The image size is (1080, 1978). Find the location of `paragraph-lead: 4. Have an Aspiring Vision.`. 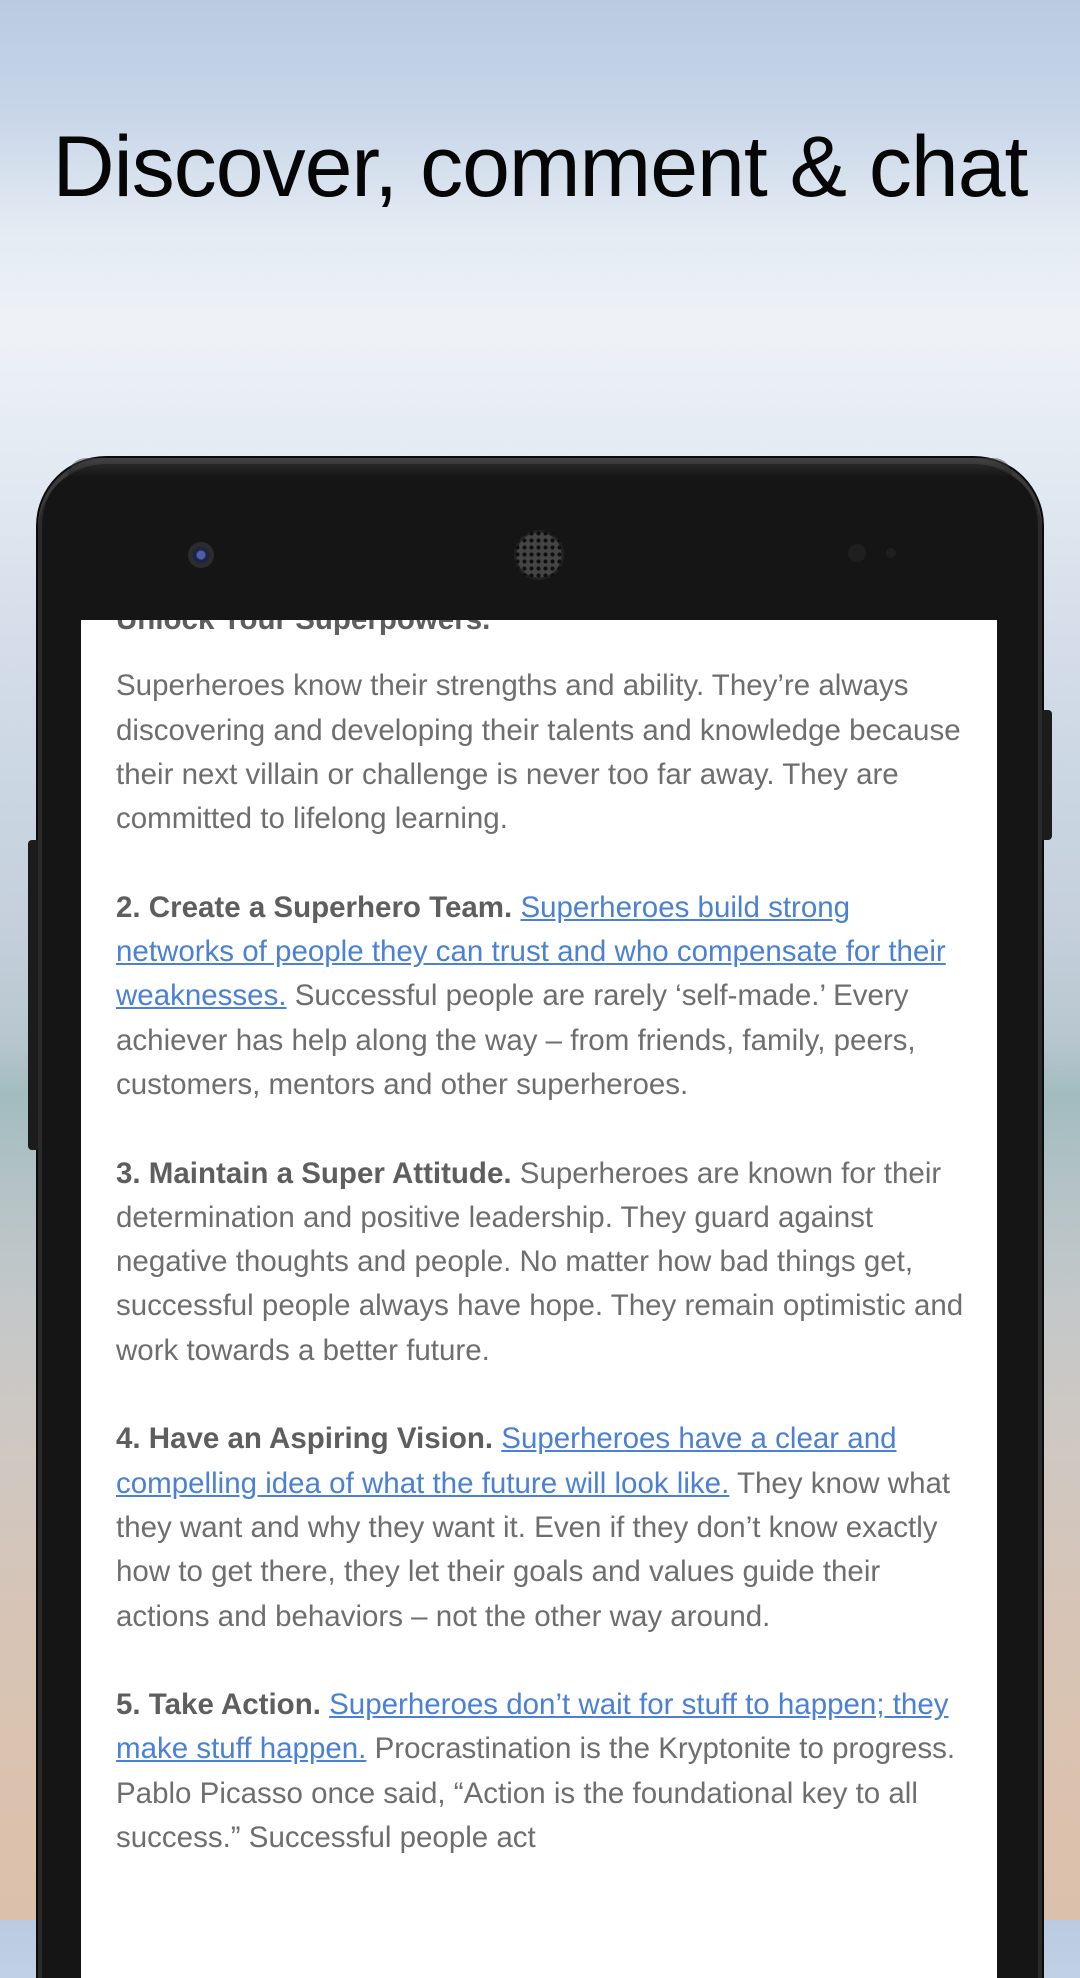

paragraph-lead: 4. Have an Aspiring Vision. is located at coordinates (305, 1439).